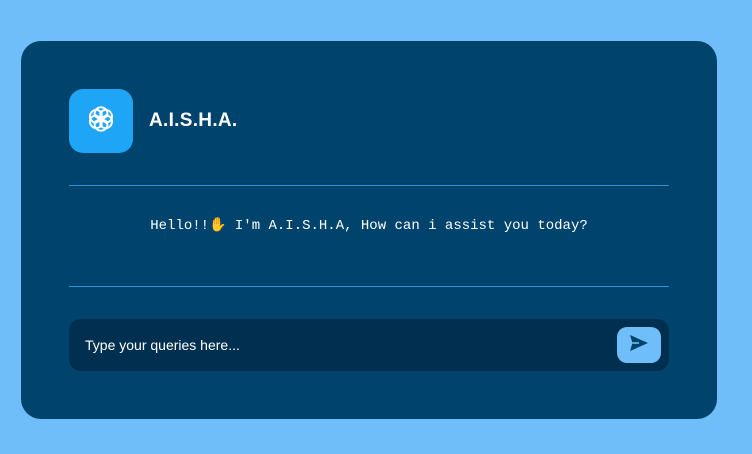 The width and height of the screenshot is (752, 454). What do you see at coordinates (193, 120) in the screenshot?
I see `app-title: A.I.S.H.A.` at bounding box center [193, 120].